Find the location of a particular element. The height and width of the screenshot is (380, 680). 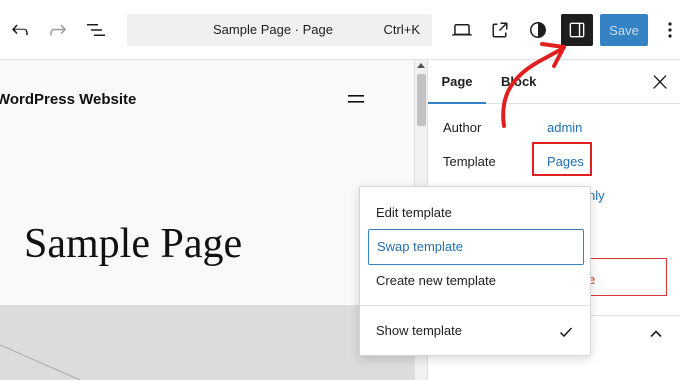

template-label: Template is located at coordinates (469, 161).